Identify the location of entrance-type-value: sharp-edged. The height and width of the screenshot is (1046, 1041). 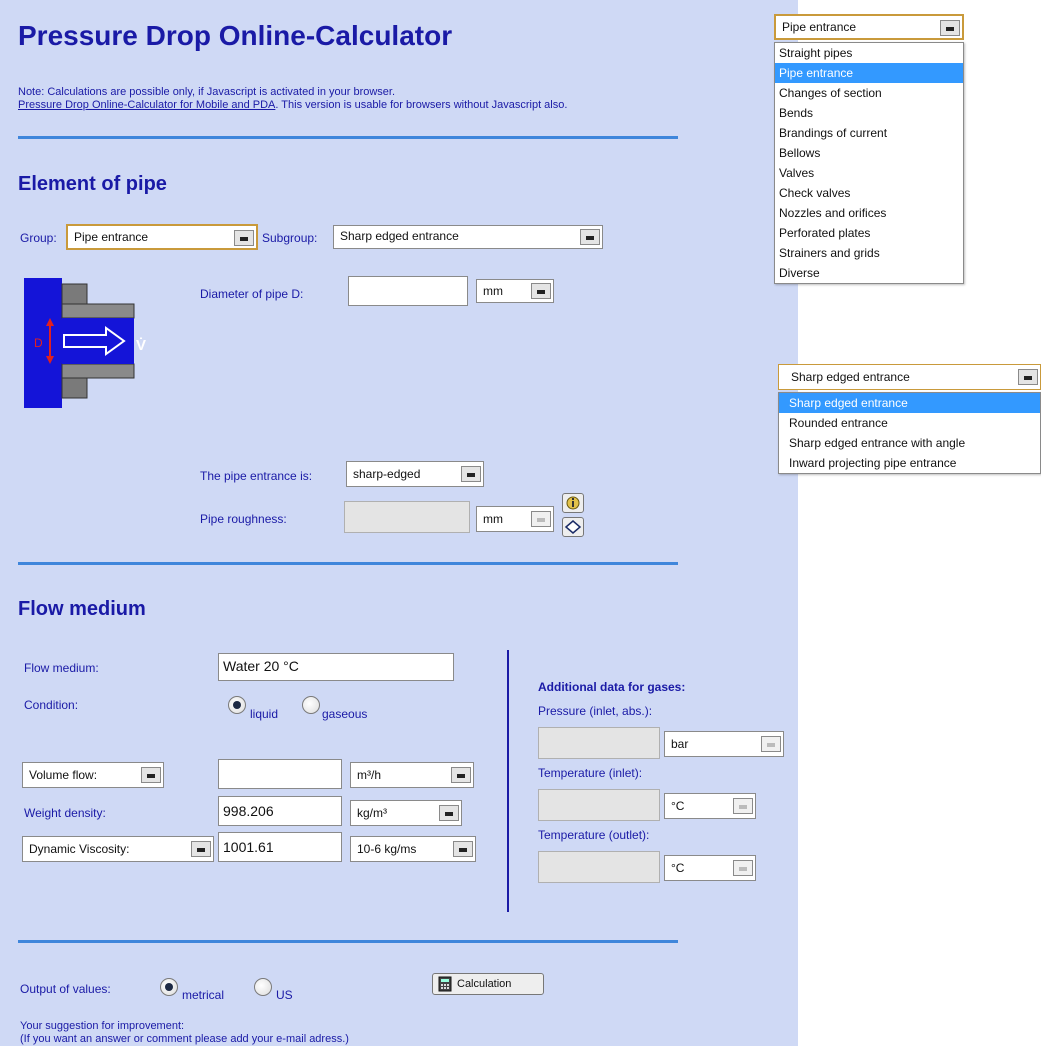
(387, 474).